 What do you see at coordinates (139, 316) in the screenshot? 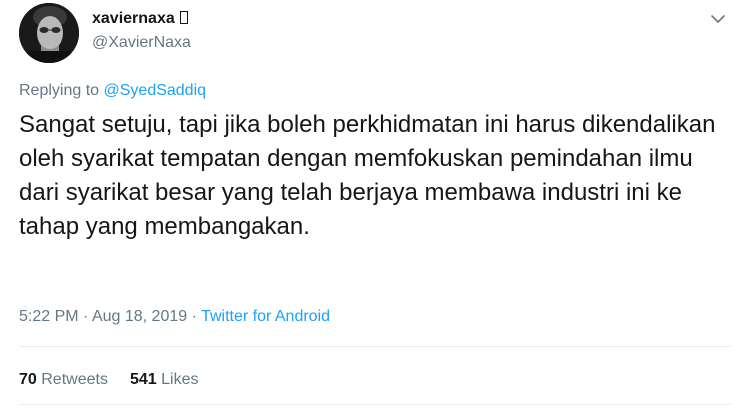
I see `tweet-date: Aug 18, 2019` at bounding box center [139, 316].